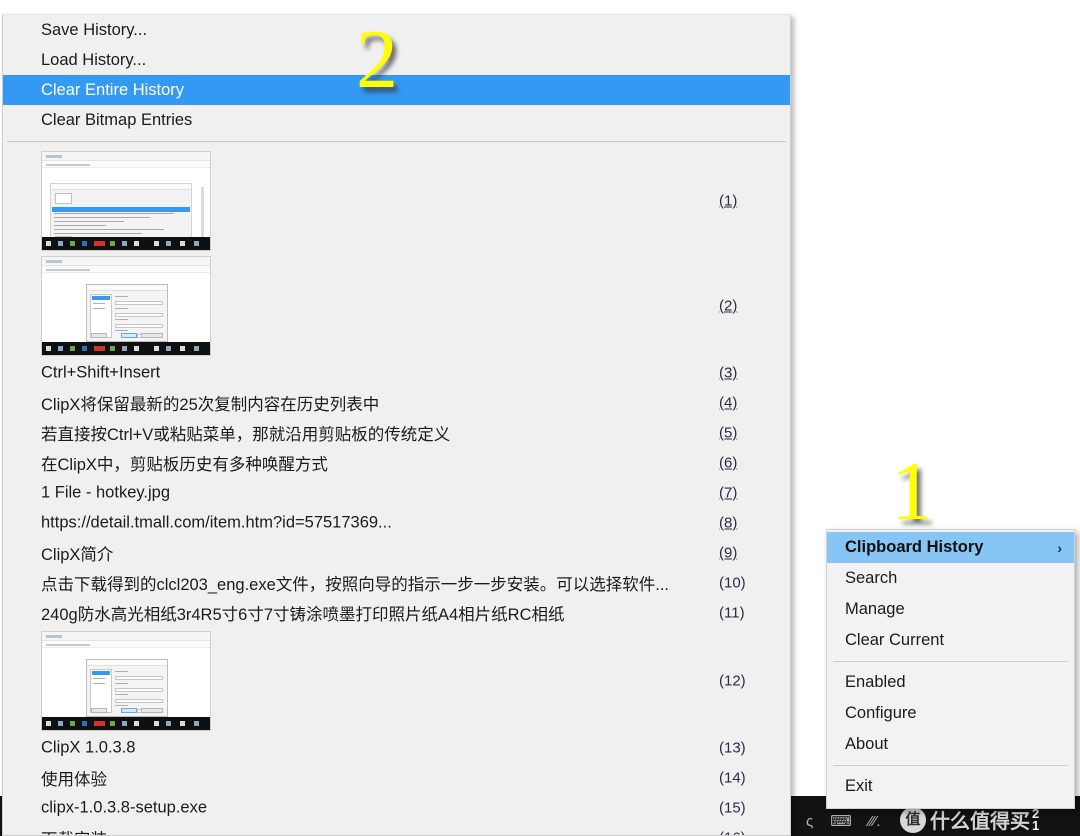 The width and height of the screenshot is (1080, 836). What do you see at coordinates (871, 578) in the screenshot?
I see `tray-item-label: Search` at bounding box center [871, 578].